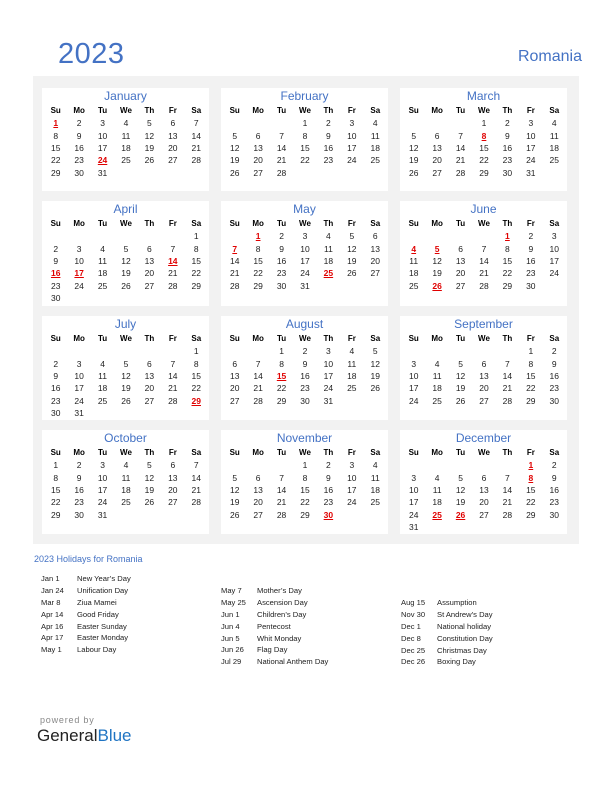 Image resolution: width=612 pixels, height=792 pixels. Describe the element at coordinates (274, 616) in the screenshot. I see `holiday-item: Jun 1 Children’s Day` at that location.